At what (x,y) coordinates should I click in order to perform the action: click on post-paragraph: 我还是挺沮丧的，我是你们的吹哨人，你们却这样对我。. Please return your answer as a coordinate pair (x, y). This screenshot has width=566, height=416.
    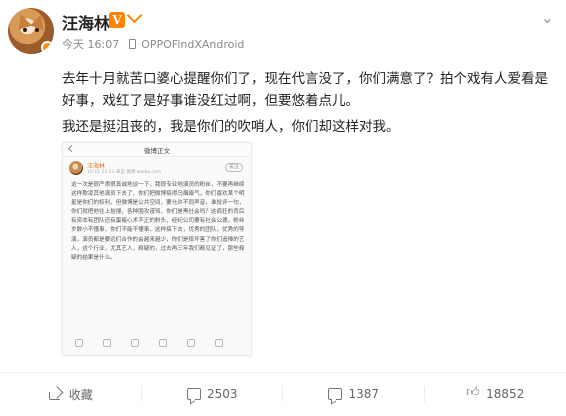
    Looking at the image, I should click on (231, 127).